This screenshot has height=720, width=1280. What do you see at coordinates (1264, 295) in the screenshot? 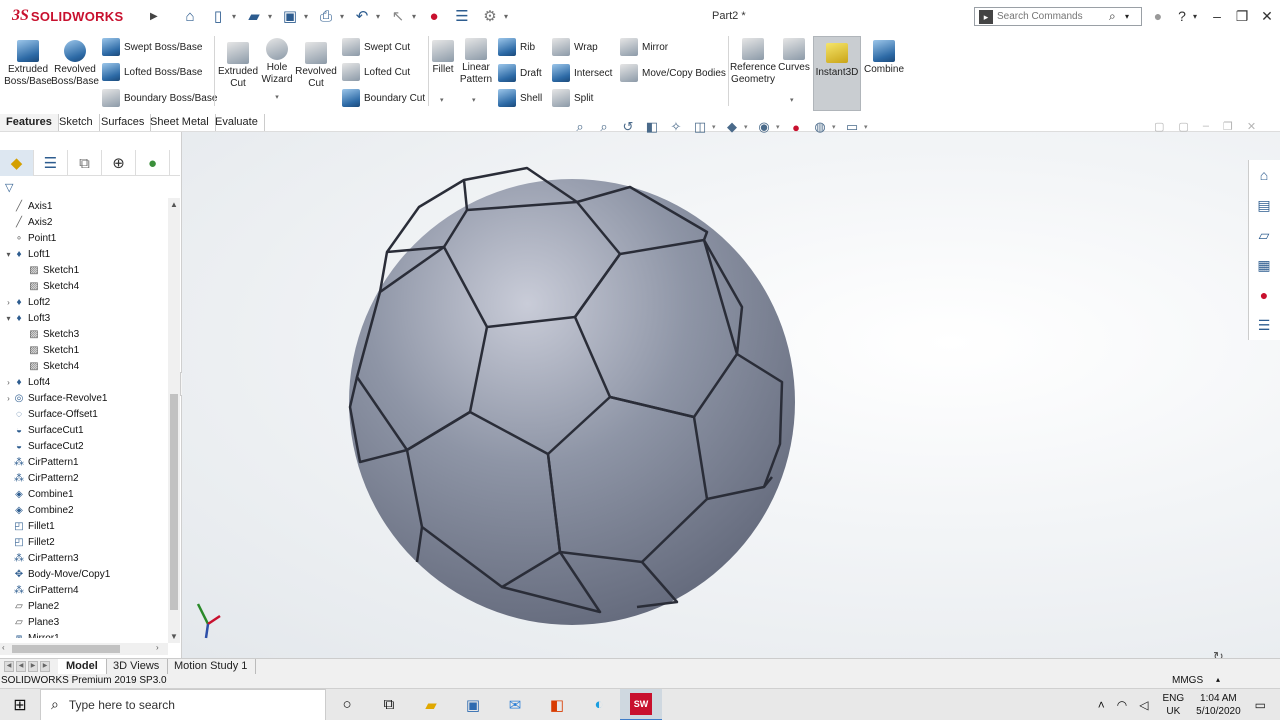
I see `appearances-icon: ●` at bounding box center [1264, 295].